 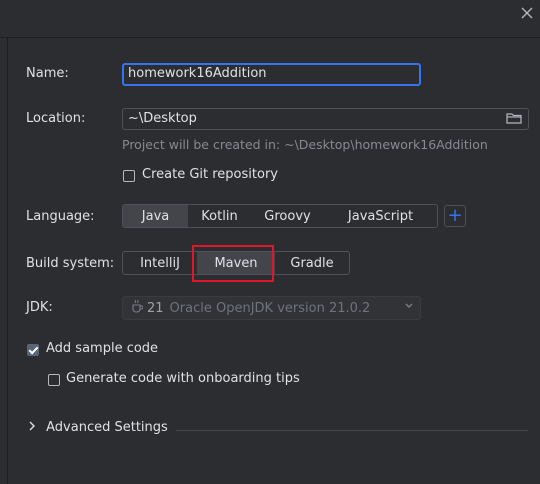 I want to click on name-label: Name:, so click(x=47, y=73).